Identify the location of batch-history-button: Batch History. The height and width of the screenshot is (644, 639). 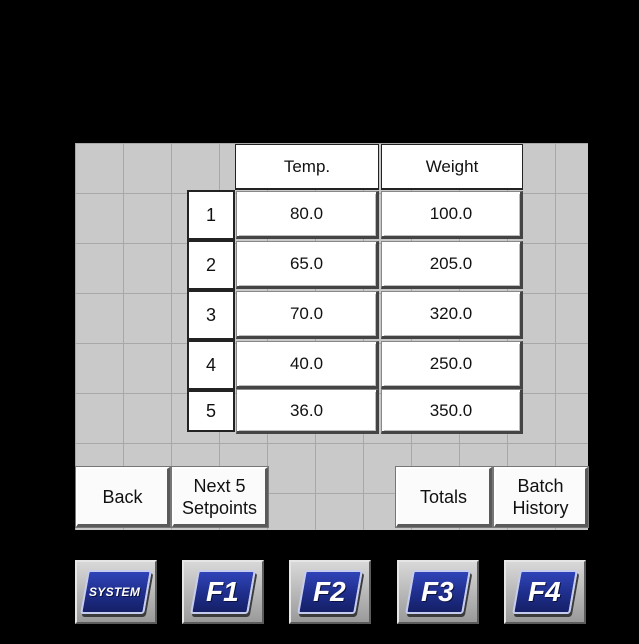
(541, 497).